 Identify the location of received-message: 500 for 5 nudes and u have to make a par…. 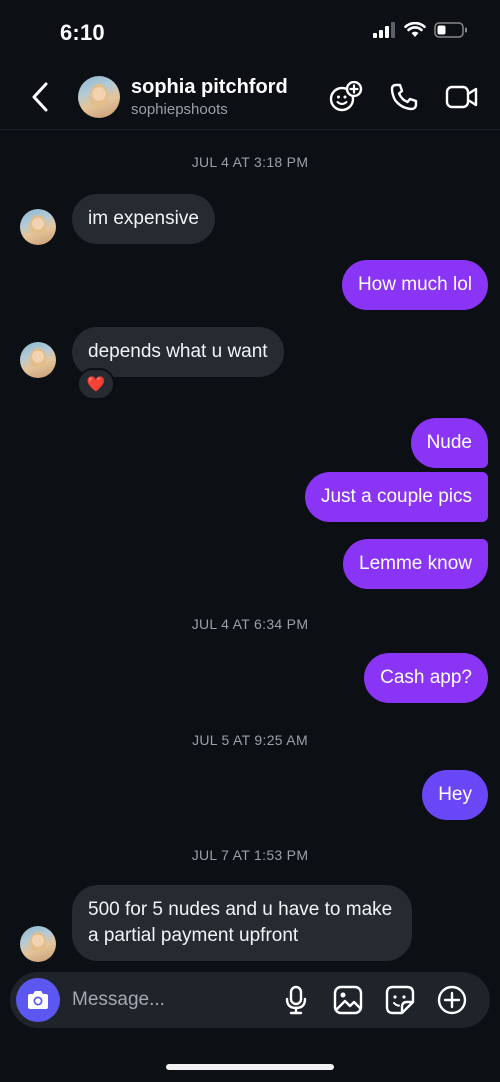
(242, 923).